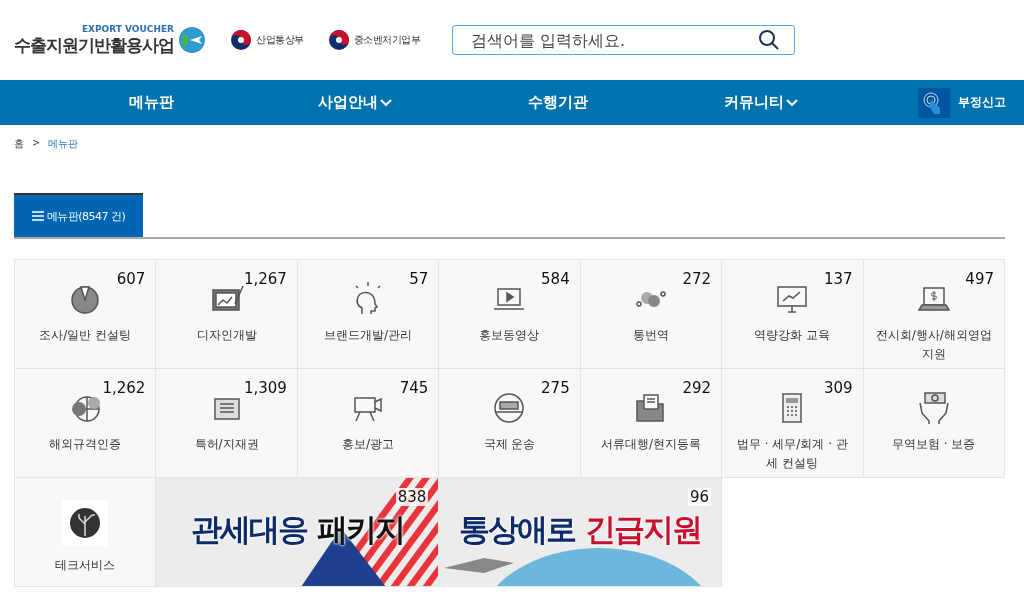  I want to click on category-tile: 292 서류대행/현지등록, so click(651, 423).